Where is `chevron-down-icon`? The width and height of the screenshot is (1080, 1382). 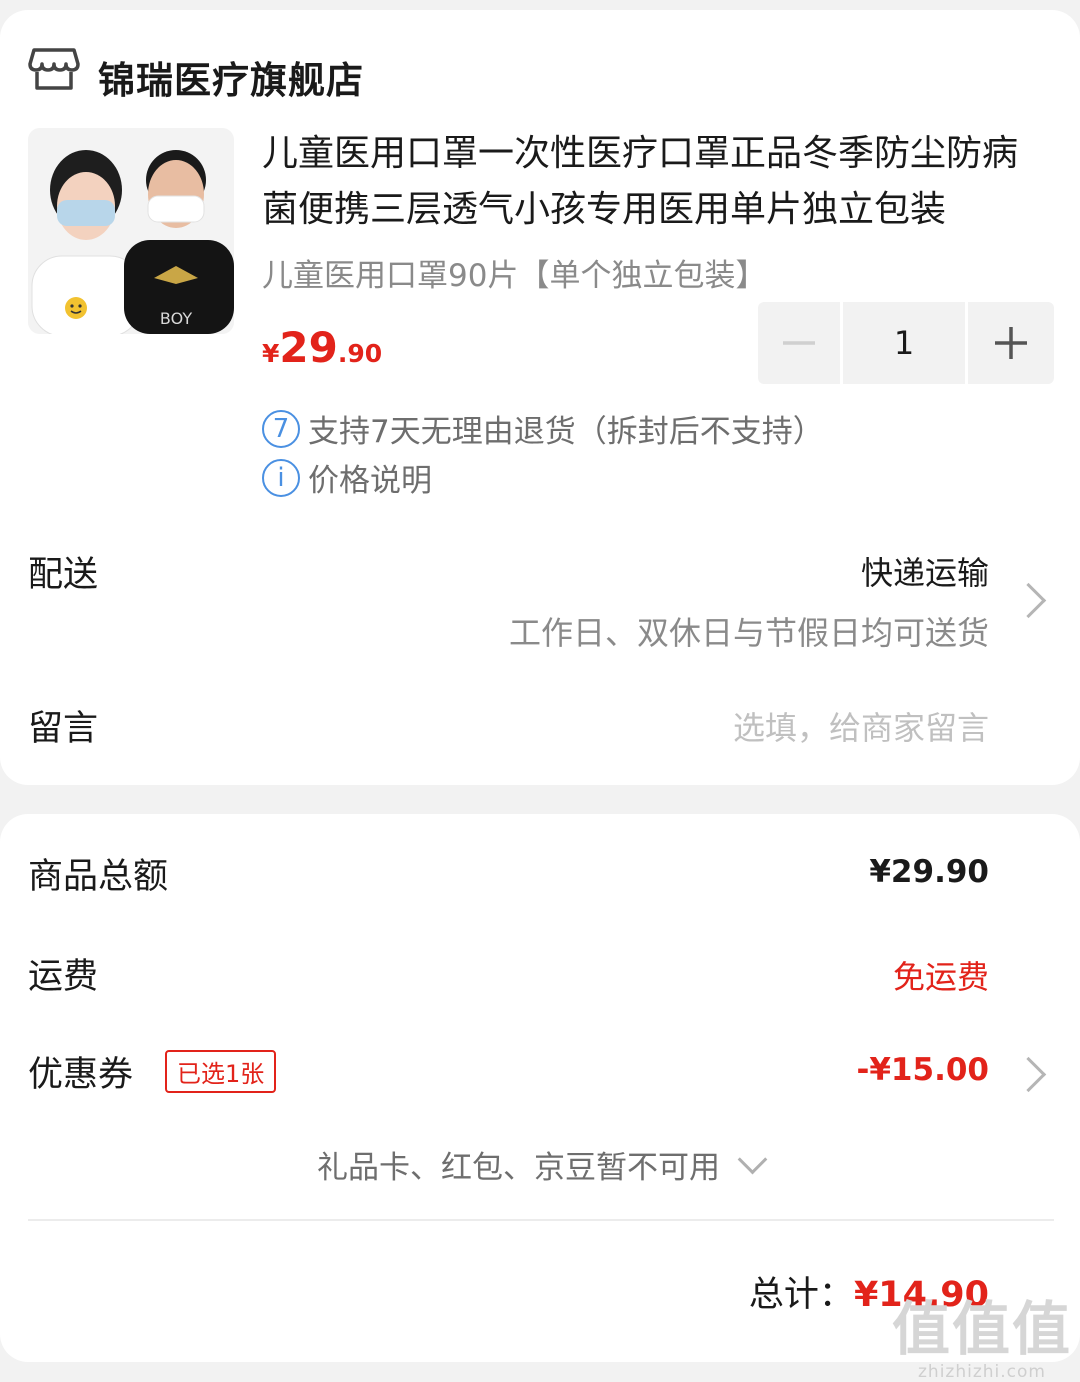
chevron-down-icon is located at coordinates (752, 1159).